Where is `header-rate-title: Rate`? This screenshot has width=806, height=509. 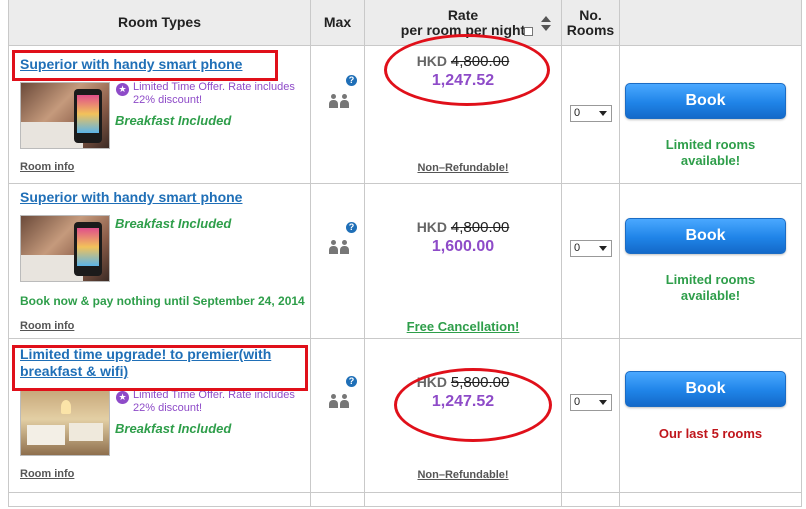 header-rate-title: Rate is located at coordinates (463, 14).